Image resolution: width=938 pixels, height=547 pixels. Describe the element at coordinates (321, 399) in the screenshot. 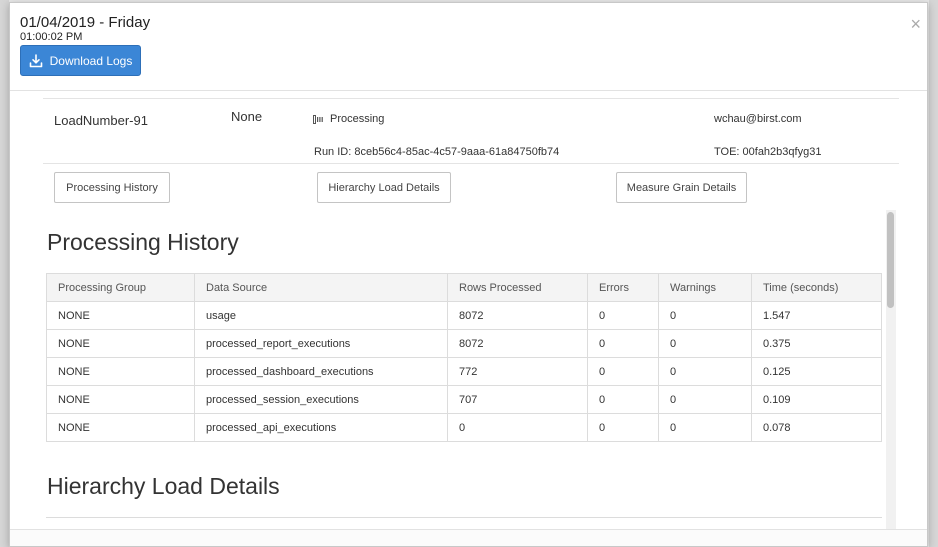

I see `table-cell: processed_session_executions` at that location.